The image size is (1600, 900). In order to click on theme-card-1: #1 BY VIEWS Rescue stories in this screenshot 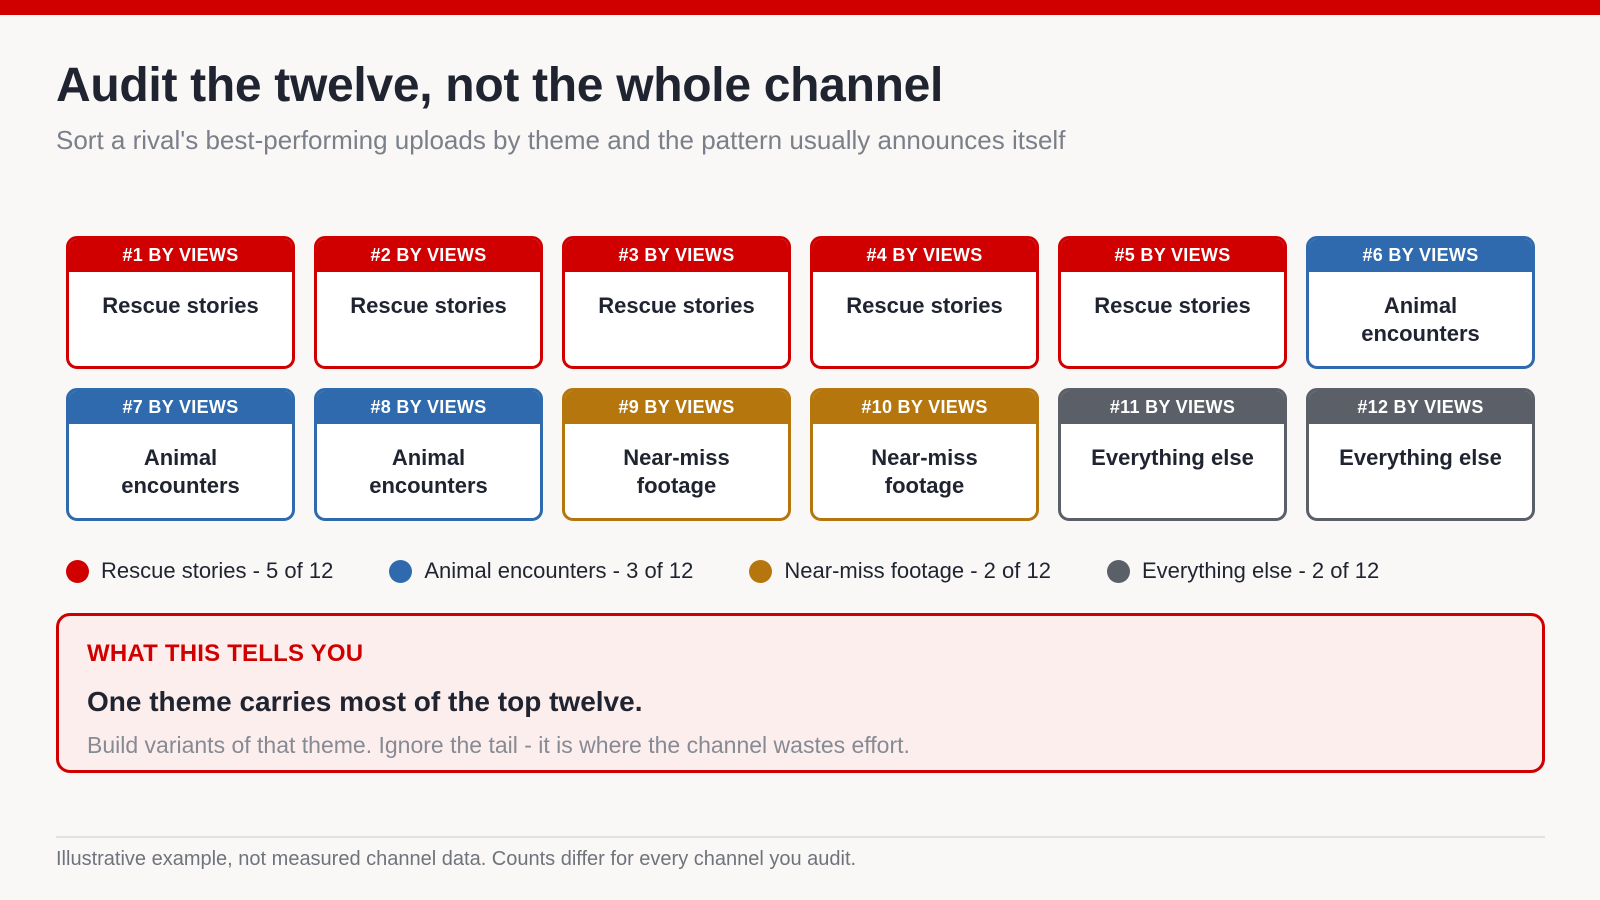, I will do `click(180, 302)`.